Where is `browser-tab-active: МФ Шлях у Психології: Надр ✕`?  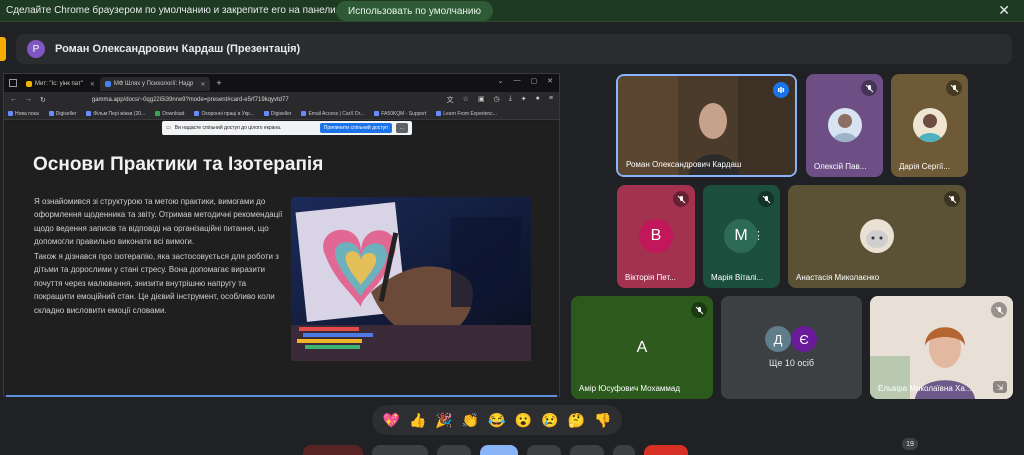
browser-tab-active: МФ Шлях у Психології: Надр ✕ is located at coordinates (155, 84).